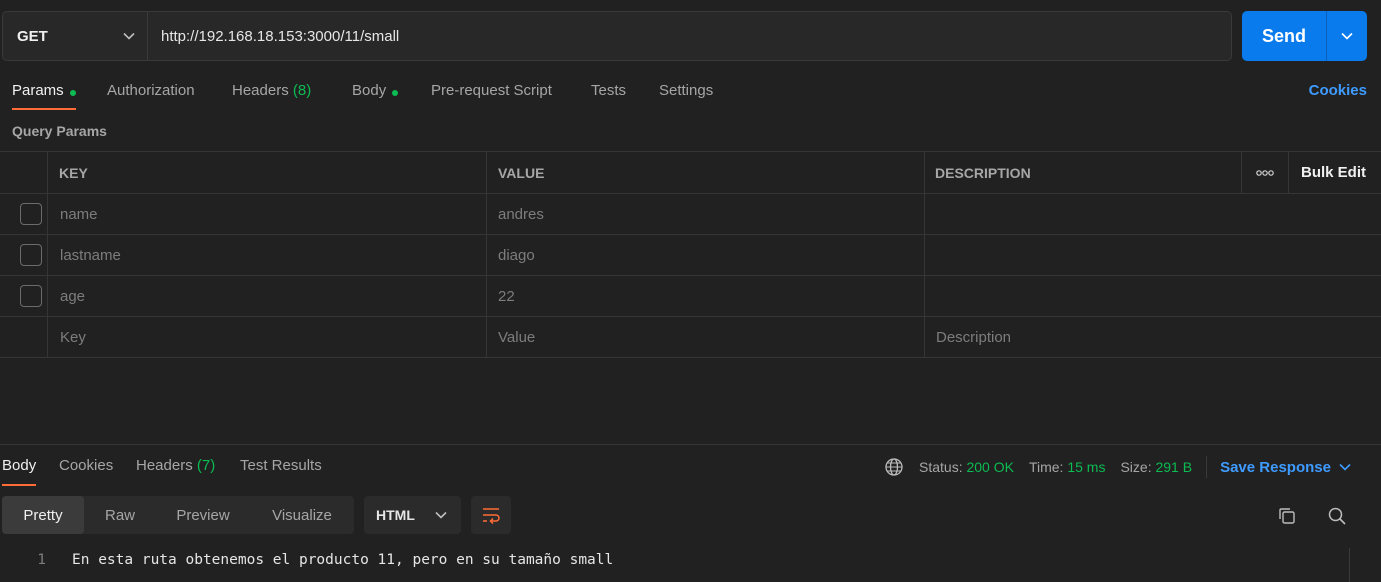  I want to click on tab-settings: Settings, so click(686, 94).